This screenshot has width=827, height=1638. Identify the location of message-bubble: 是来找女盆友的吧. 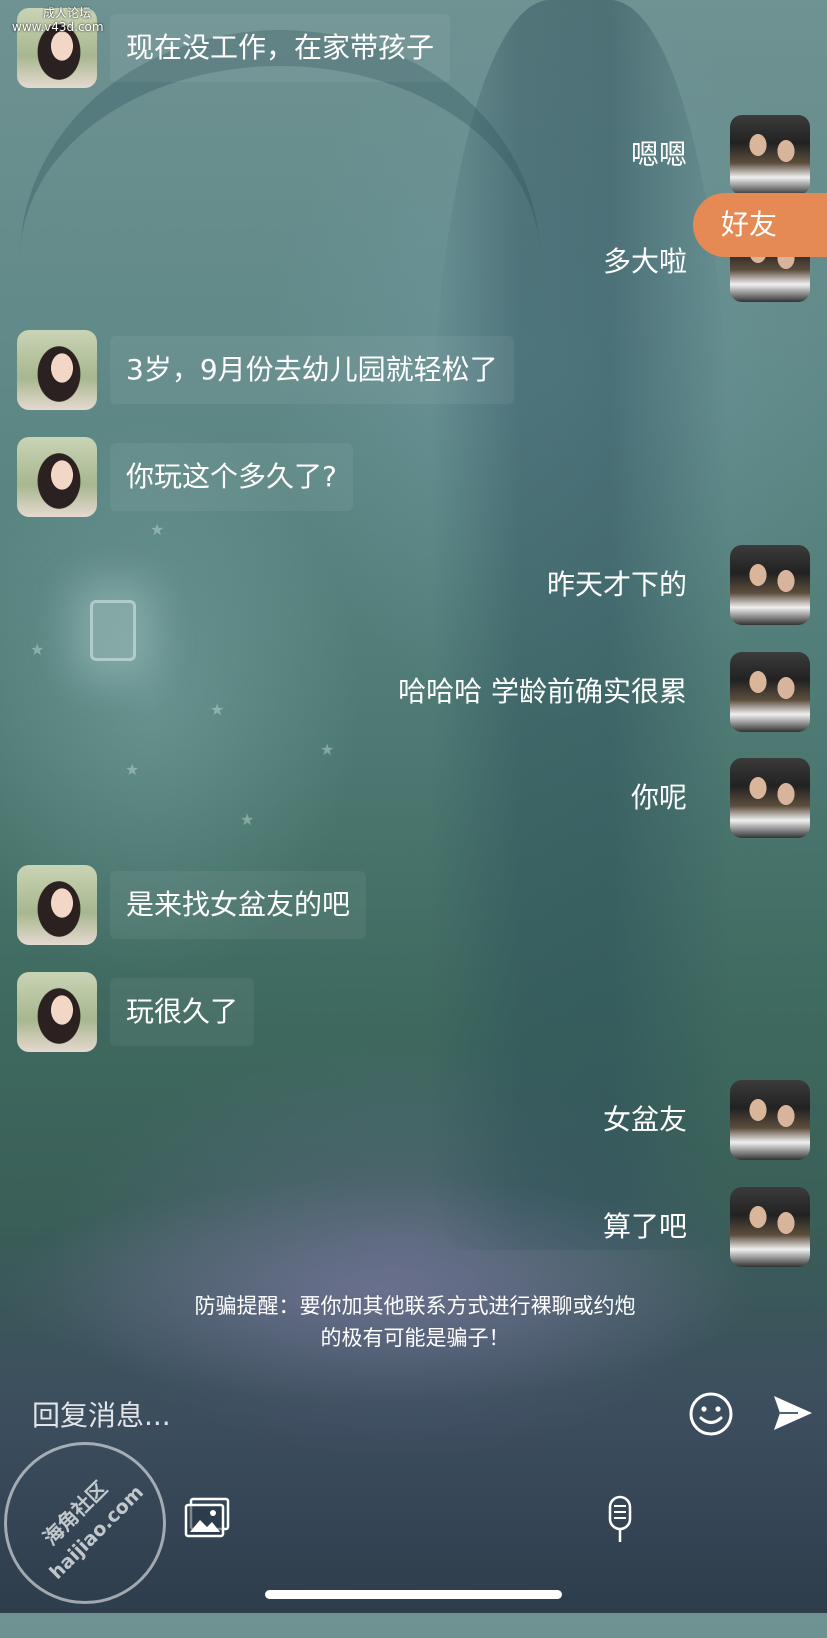
(238, 905).